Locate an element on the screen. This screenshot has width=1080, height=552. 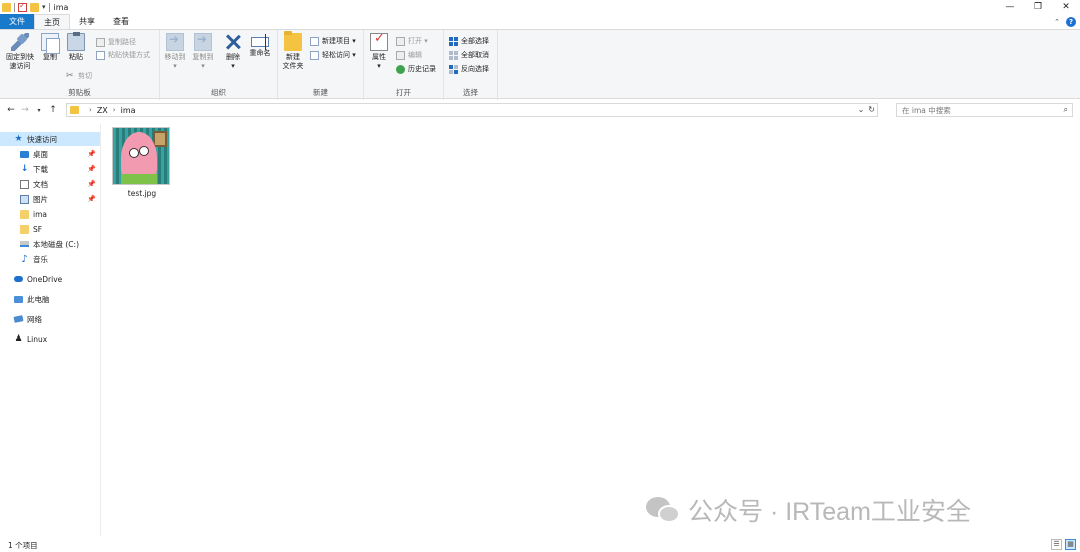
up-icon: ↑ is located at coordinates (53, 110).